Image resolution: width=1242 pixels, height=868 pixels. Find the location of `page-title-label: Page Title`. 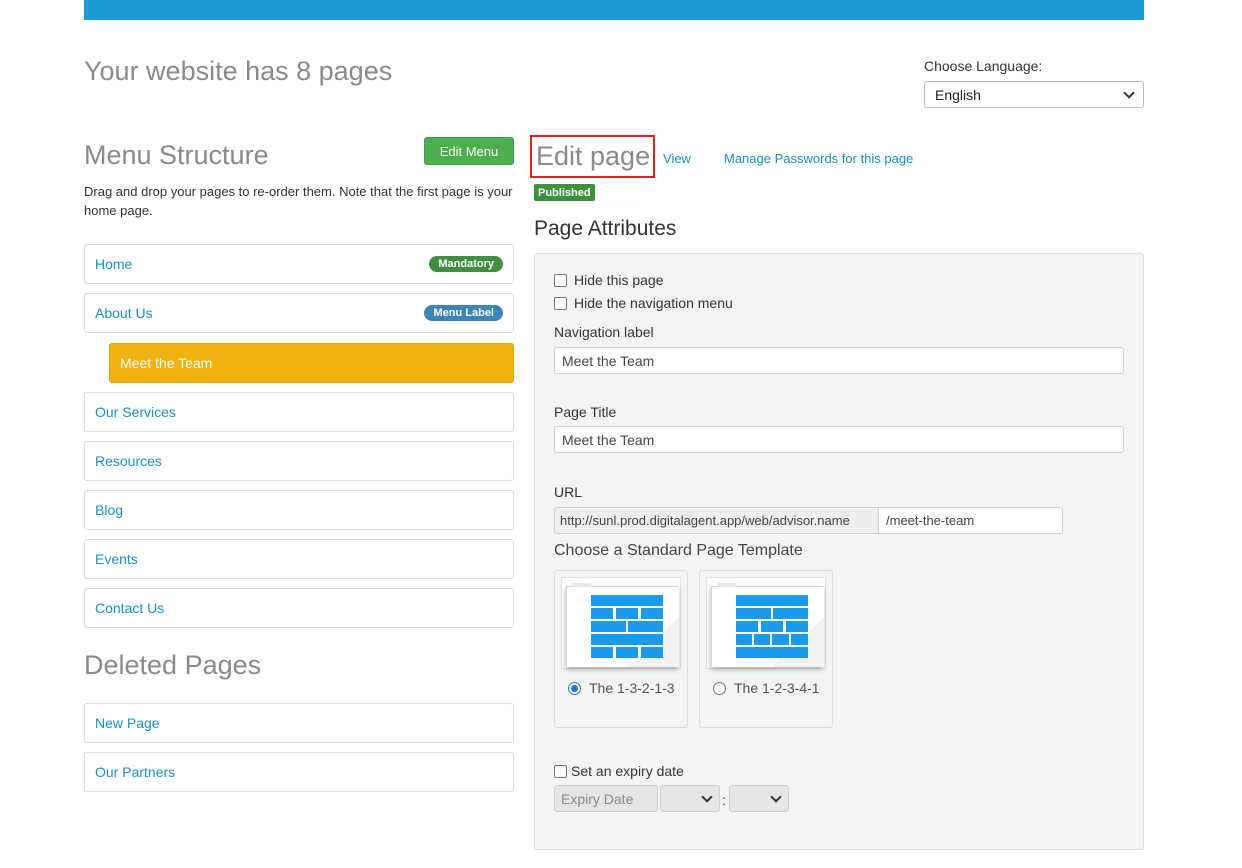

page-title-label: Page Title is located at coordinates (585, 412).